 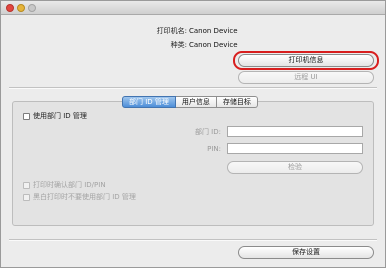 What do you see at coordinates (306, 77) in the screenshot?
I see `remote-ui-button: 远程 UI` at bounding box center [306, 77].